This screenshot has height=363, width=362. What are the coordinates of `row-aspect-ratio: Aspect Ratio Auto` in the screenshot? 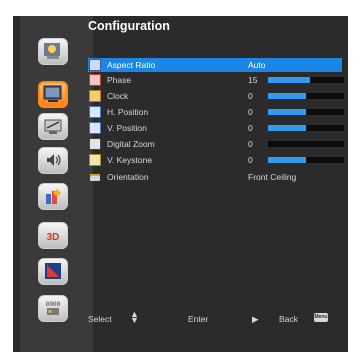 It's located at (215, 65).